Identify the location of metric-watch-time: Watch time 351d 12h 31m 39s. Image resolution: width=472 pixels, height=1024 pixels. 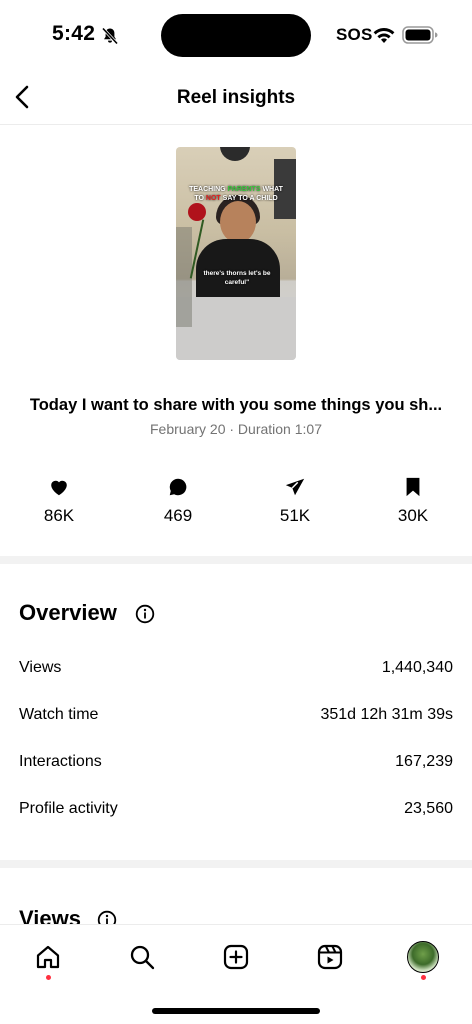
(236, 718).